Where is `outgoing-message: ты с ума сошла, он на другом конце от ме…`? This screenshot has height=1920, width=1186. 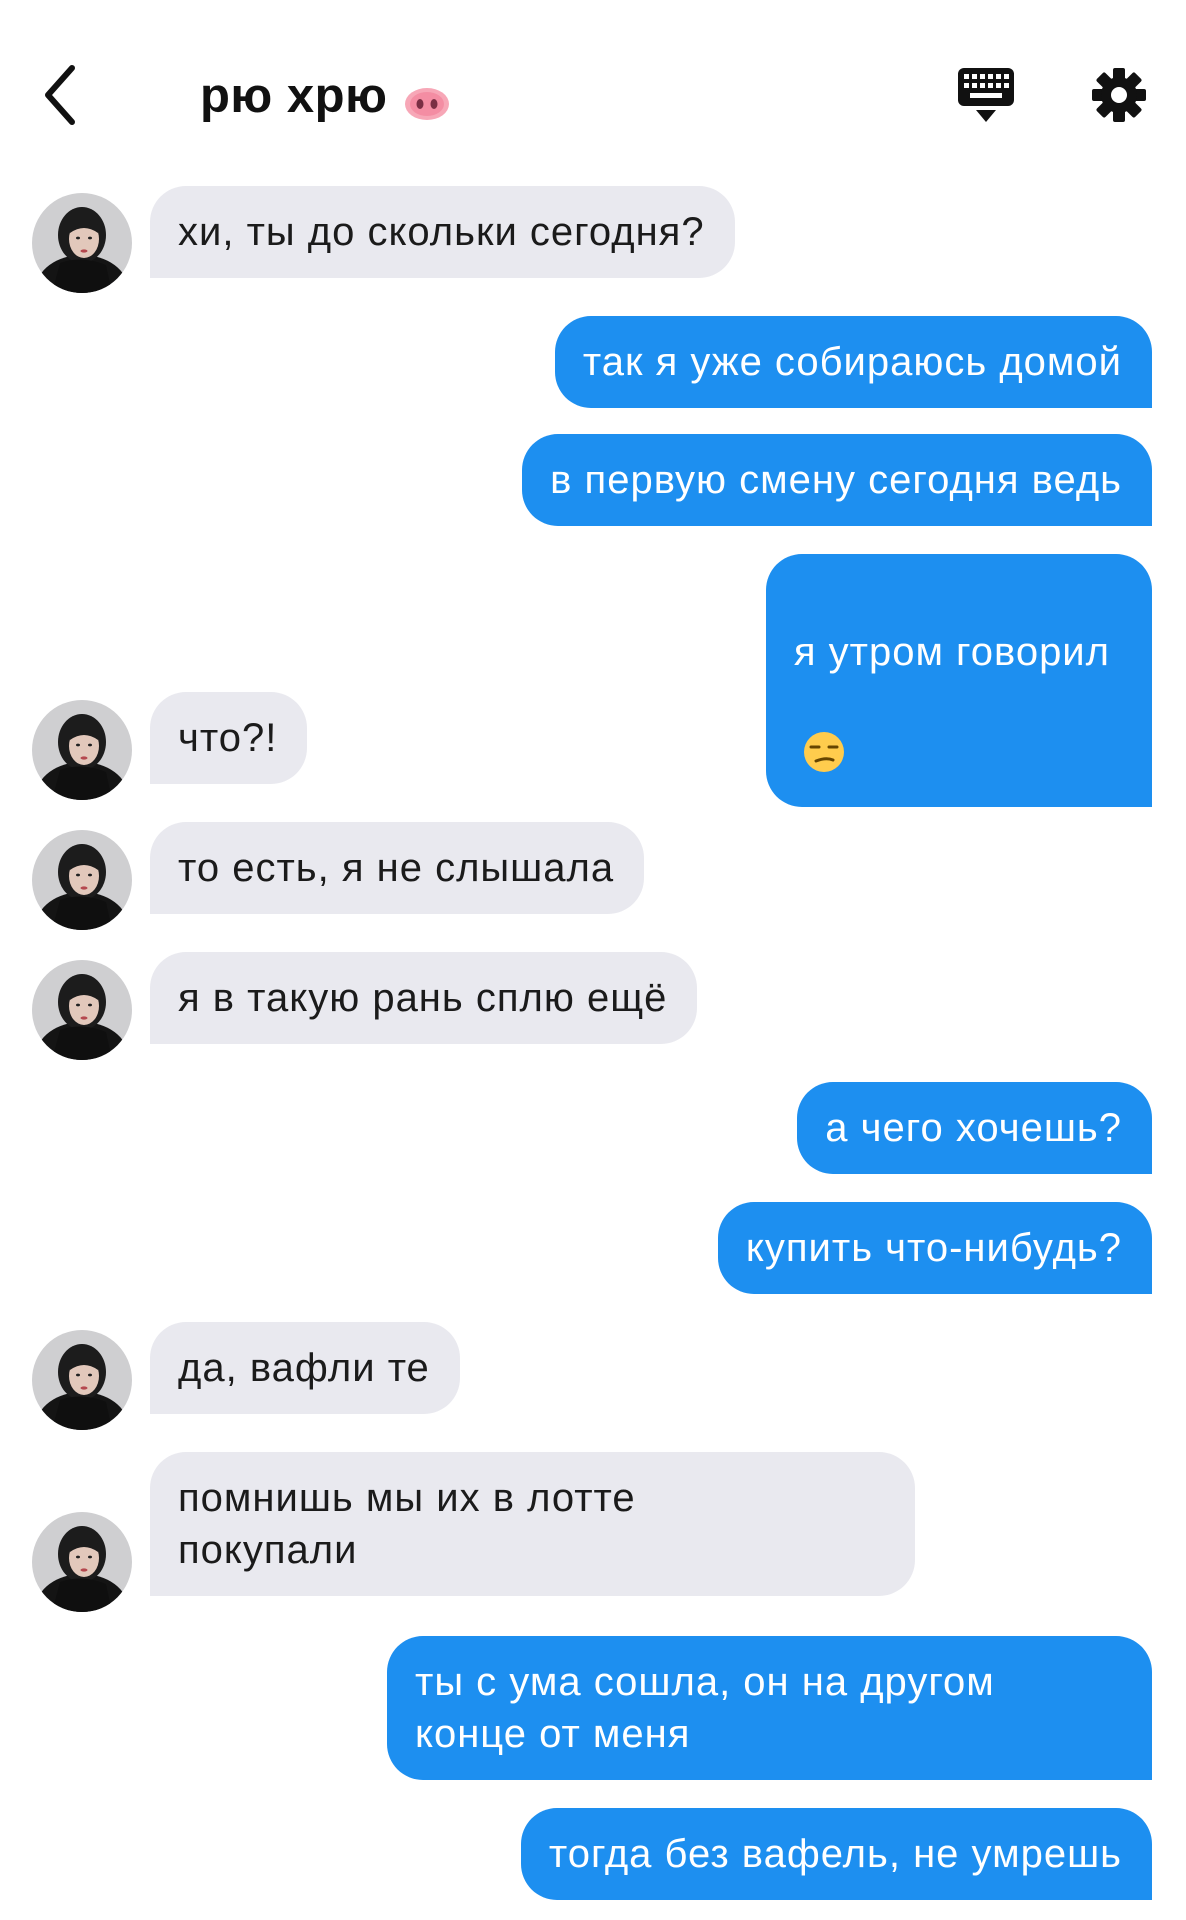 outgoing-message: ты с ума сошла, он на другом конце от ме… is located at coordinates (769, 1708).